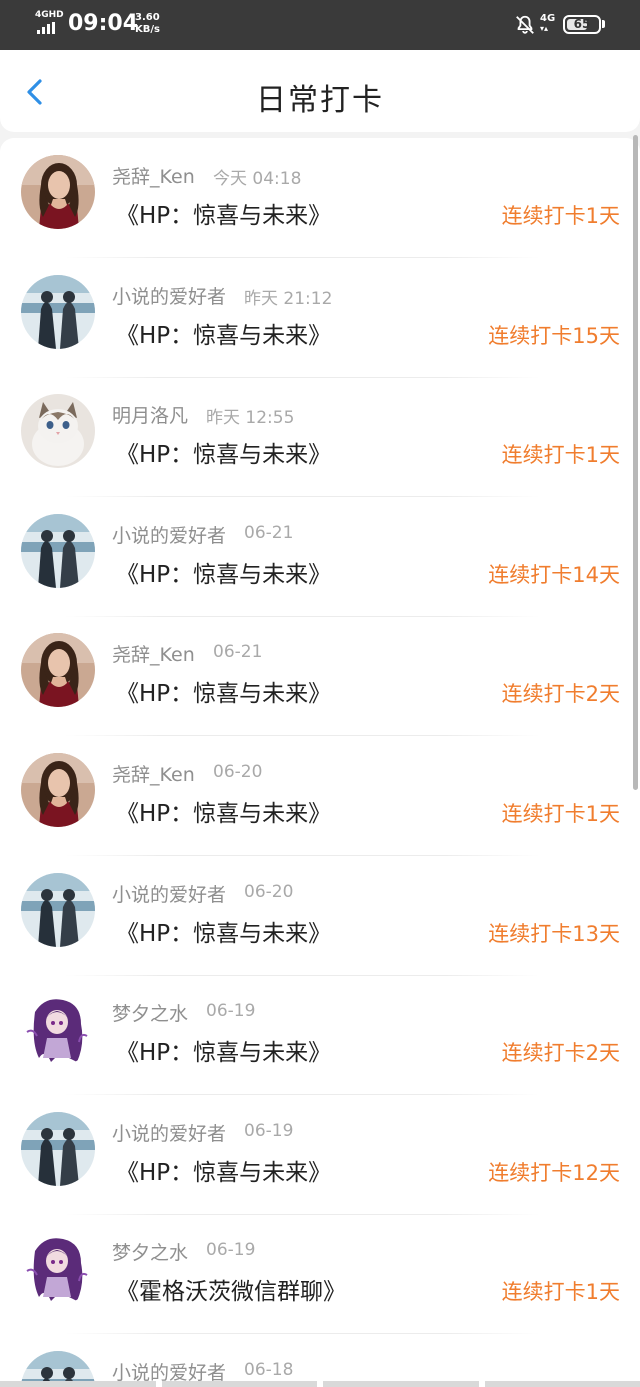  I want to click on network-speed-value: 3.60, so click(147, 17).